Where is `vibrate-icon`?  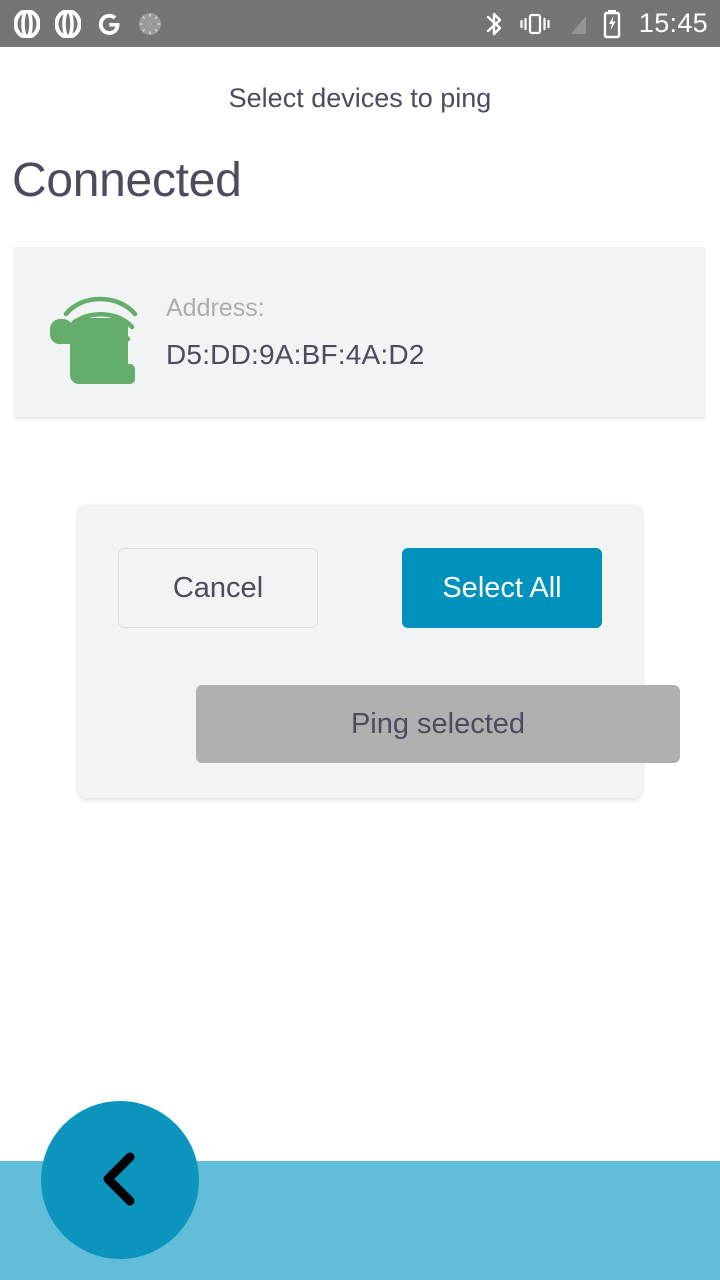
vibrate-icon is located at coordinates (535, 24).